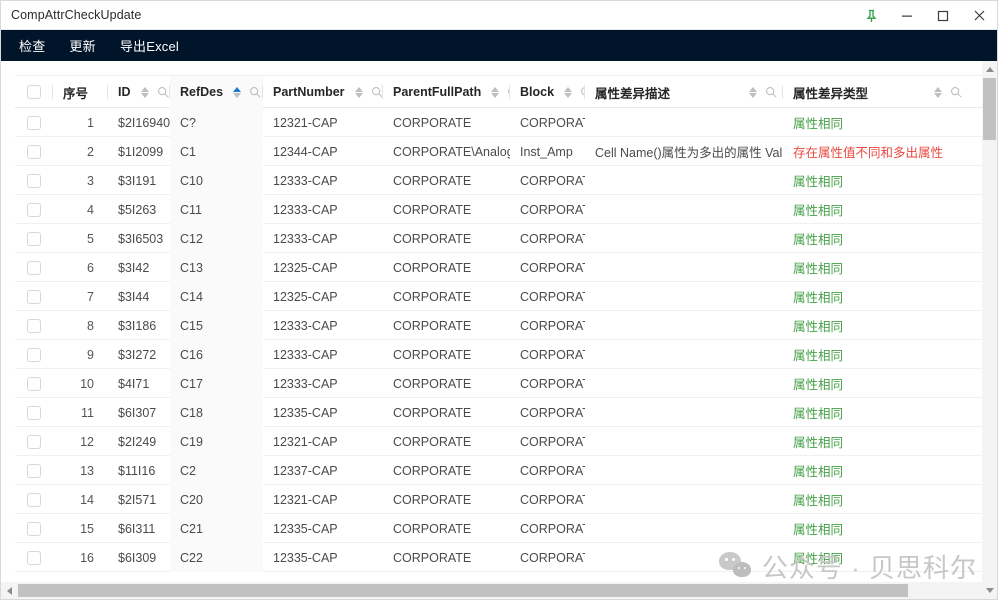 This screenshot has width=998, height=600. Describe the element at coordinates (216, 267) in the screenshot. I see `cell-refdes: C13` at that location.